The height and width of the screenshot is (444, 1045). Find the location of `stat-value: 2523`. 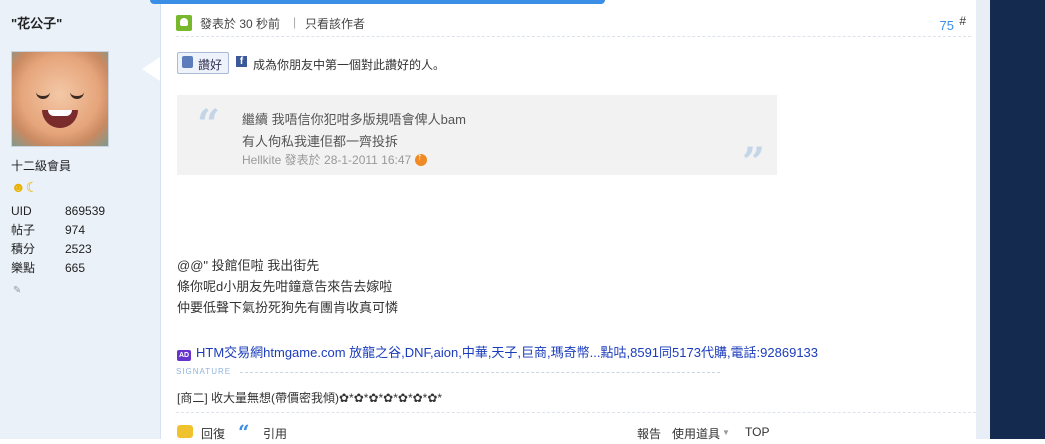

stat-value: 2523 is located at coordinates (78, 249).